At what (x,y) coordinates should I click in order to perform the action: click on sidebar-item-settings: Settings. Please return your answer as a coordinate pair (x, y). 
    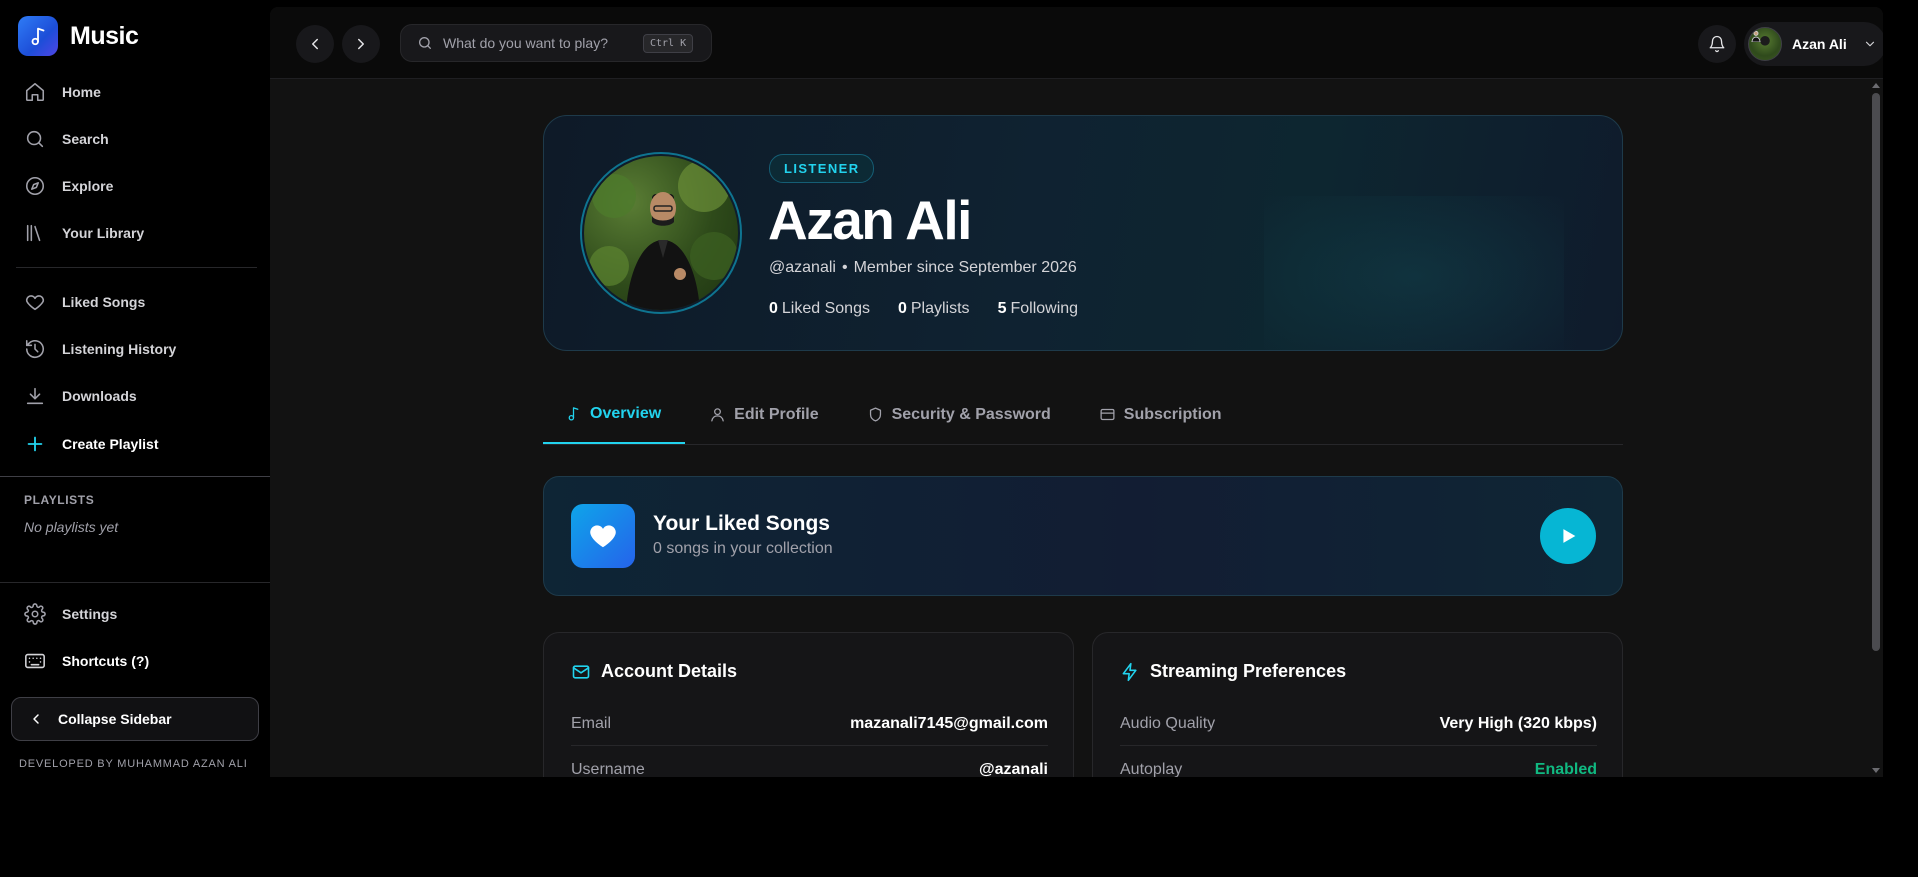
    Looking at the image, I should click on (70, 614).